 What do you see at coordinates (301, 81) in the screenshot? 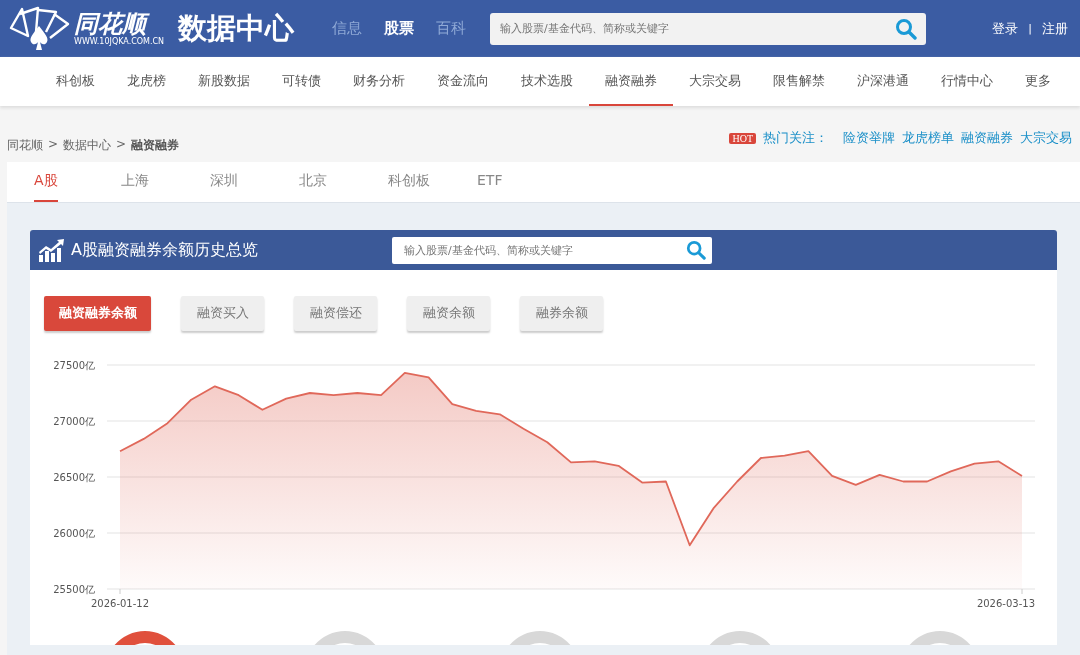
I see `nav-tab: 可转债` at bounding box center [301, 81].